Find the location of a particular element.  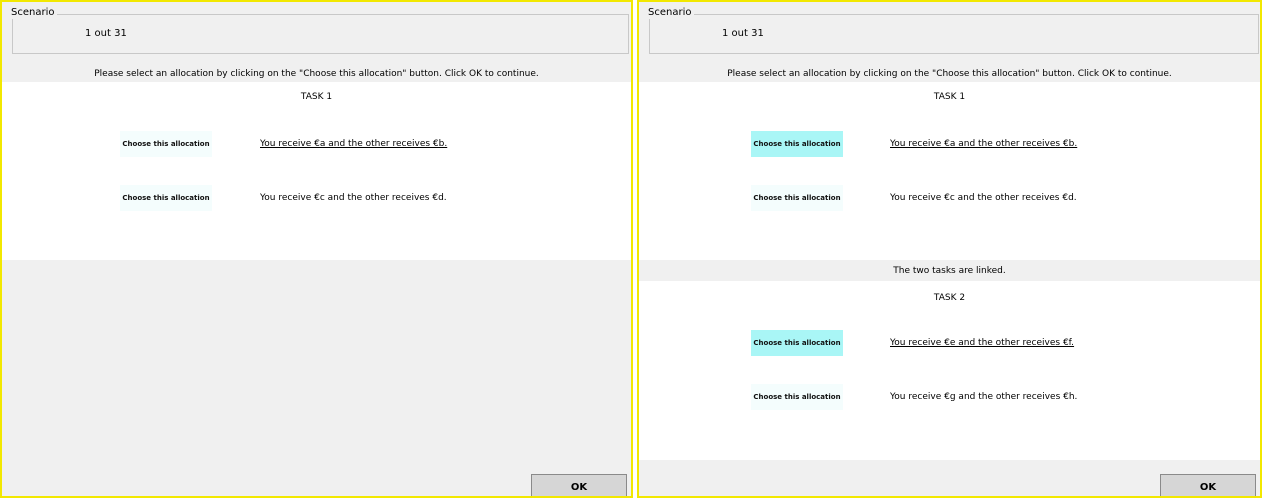

task2-option2-choose-button: Choose this allocation is located at coordinates (797, 397).